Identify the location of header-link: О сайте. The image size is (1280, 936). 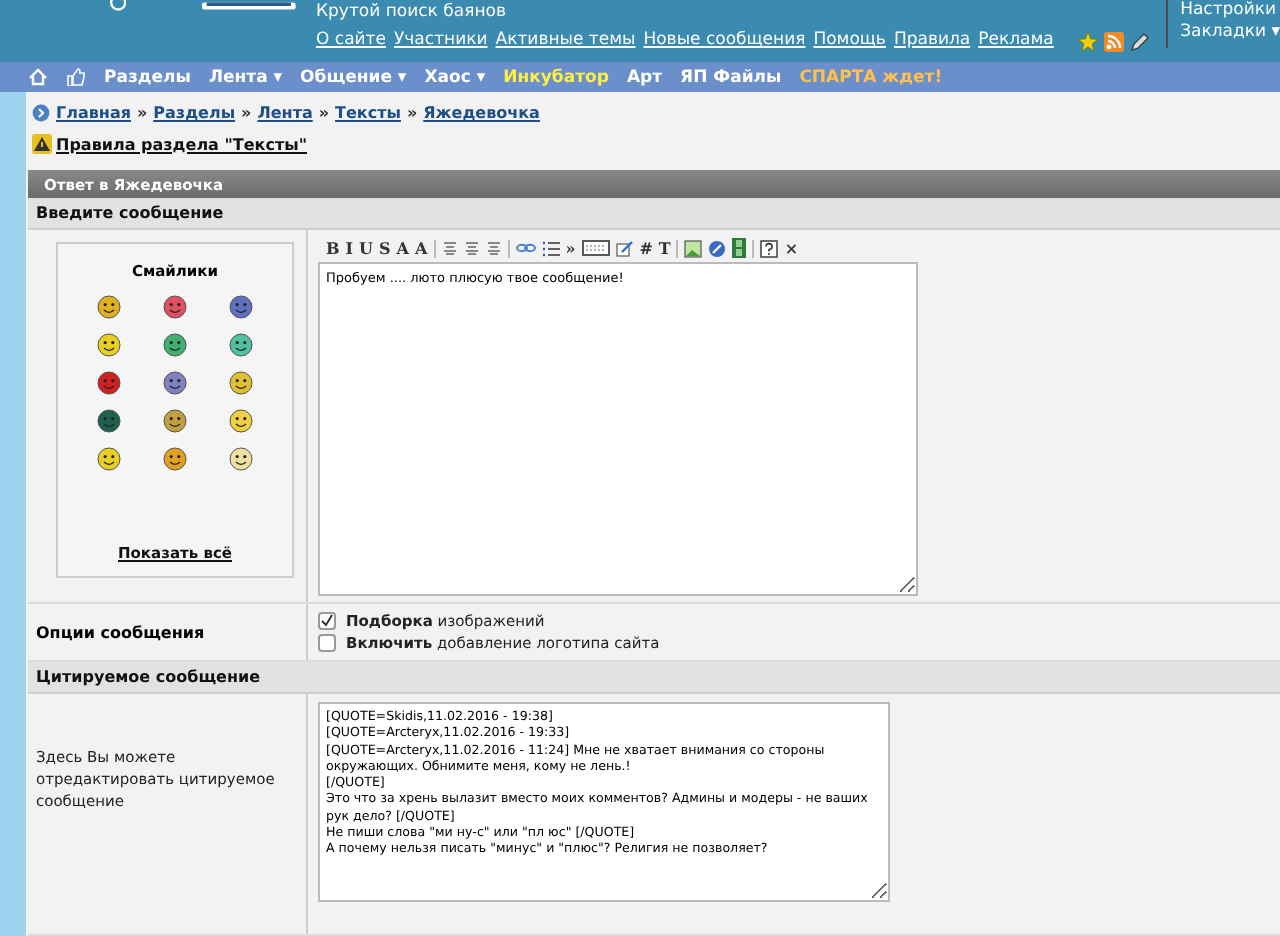
(351, 40).